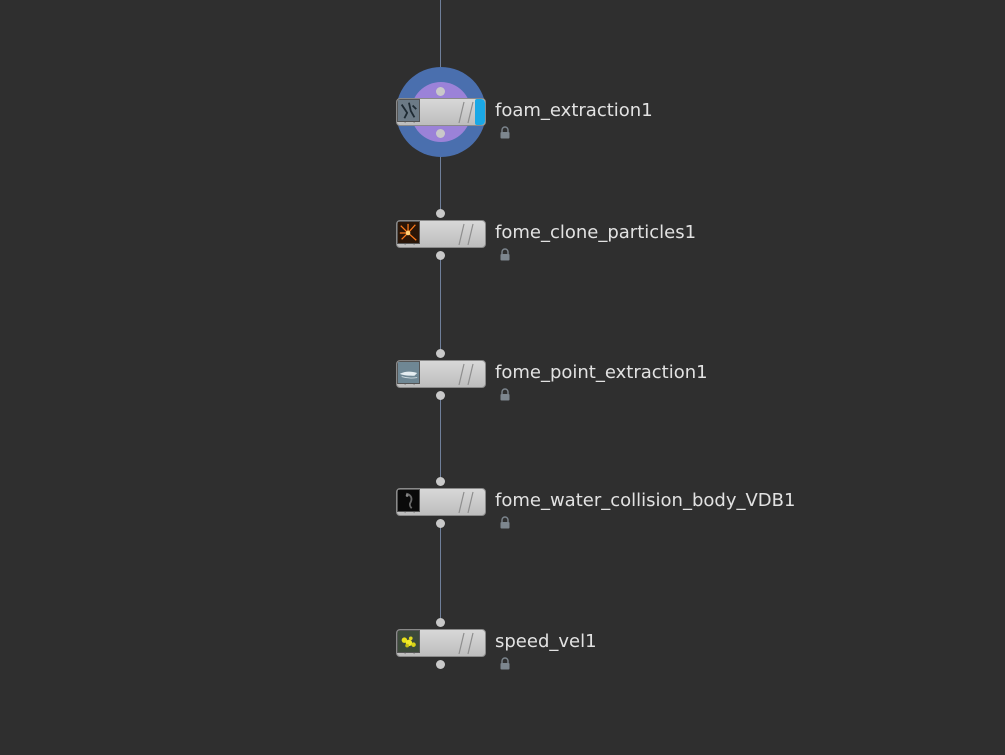  I want to click on boat-wake-thumbnail, so click(408, 372).